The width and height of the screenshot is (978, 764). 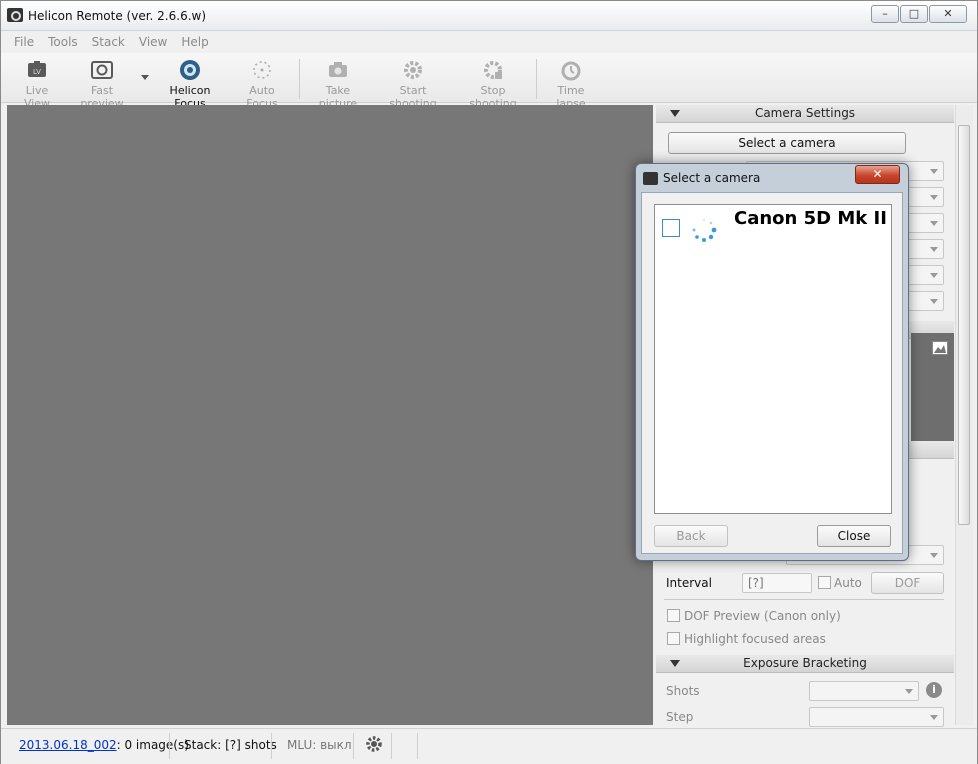 What do you see at coordinates (691, 536) in the screenshot?
I see `back-button: Back` at bounding box center [691, 536].